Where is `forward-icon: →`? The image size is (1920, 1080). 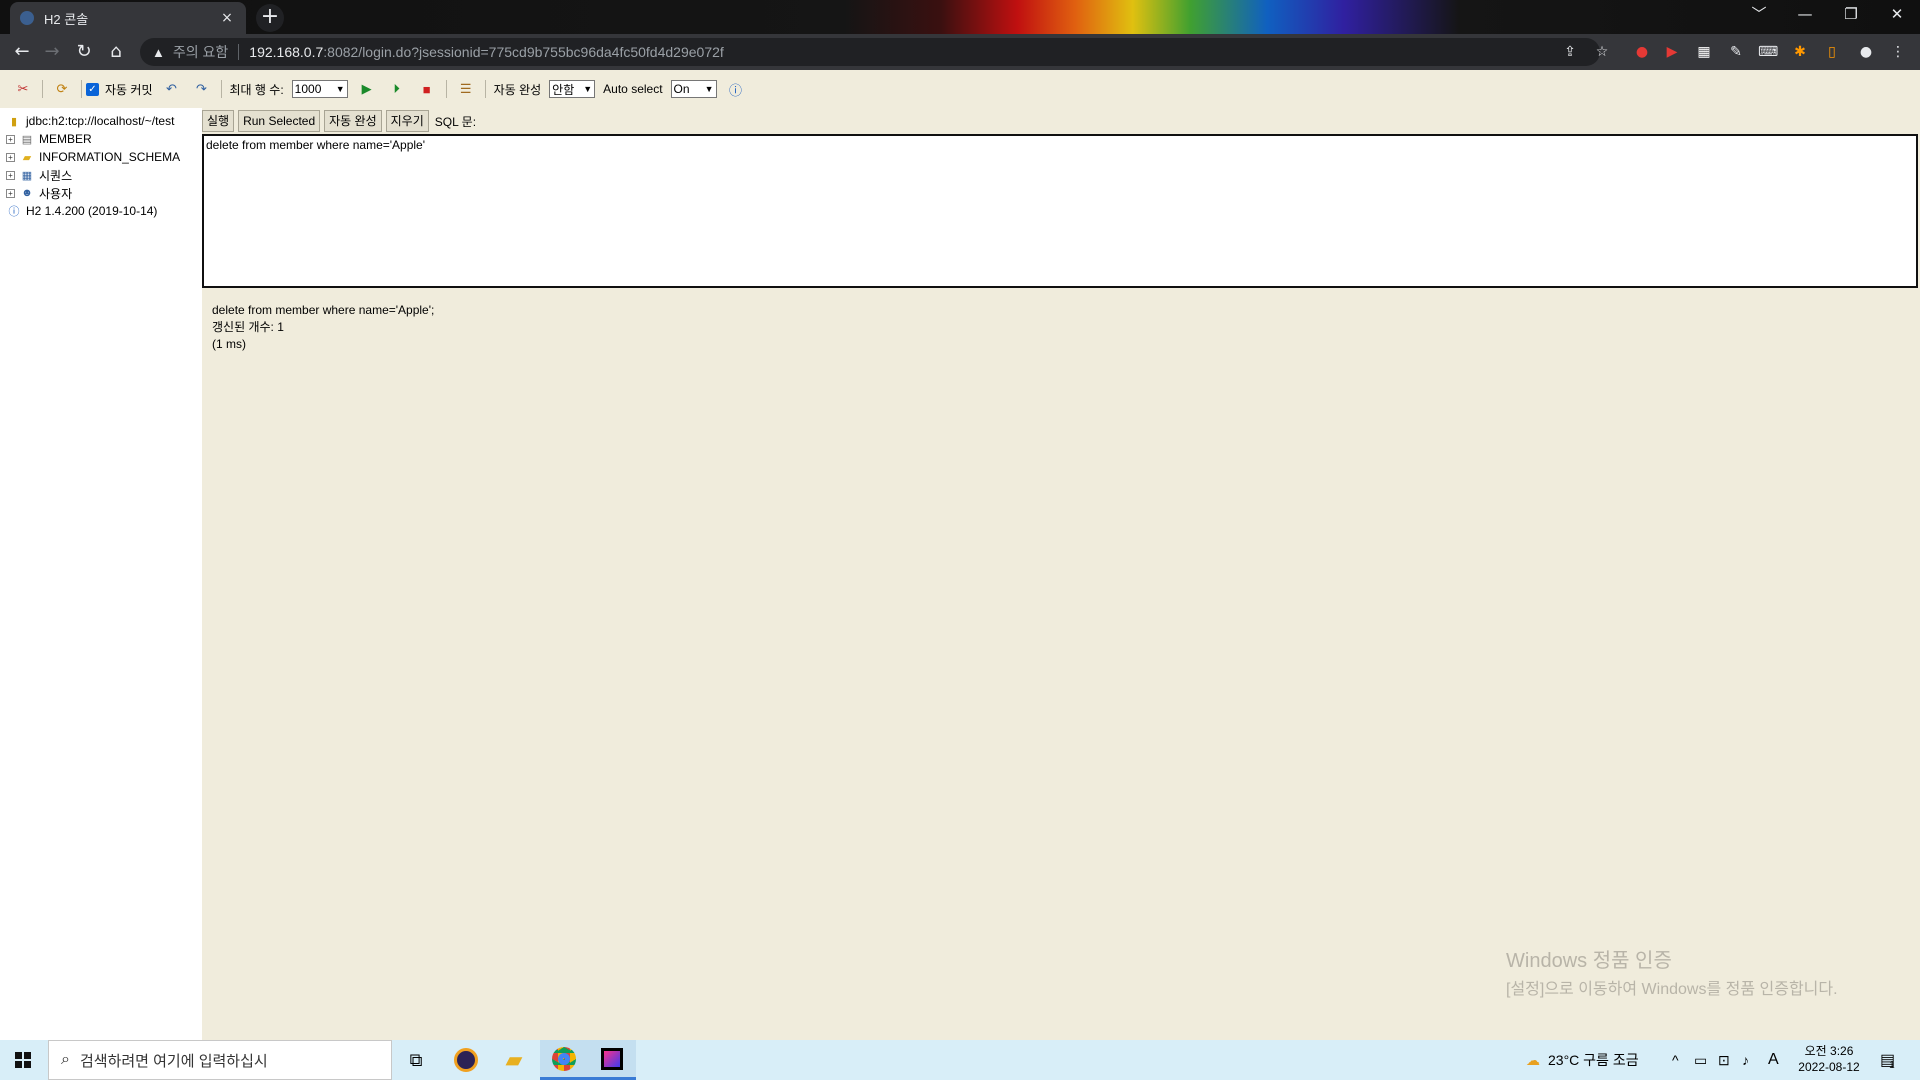 forward-icon: → is located at coordinates (52, 52).